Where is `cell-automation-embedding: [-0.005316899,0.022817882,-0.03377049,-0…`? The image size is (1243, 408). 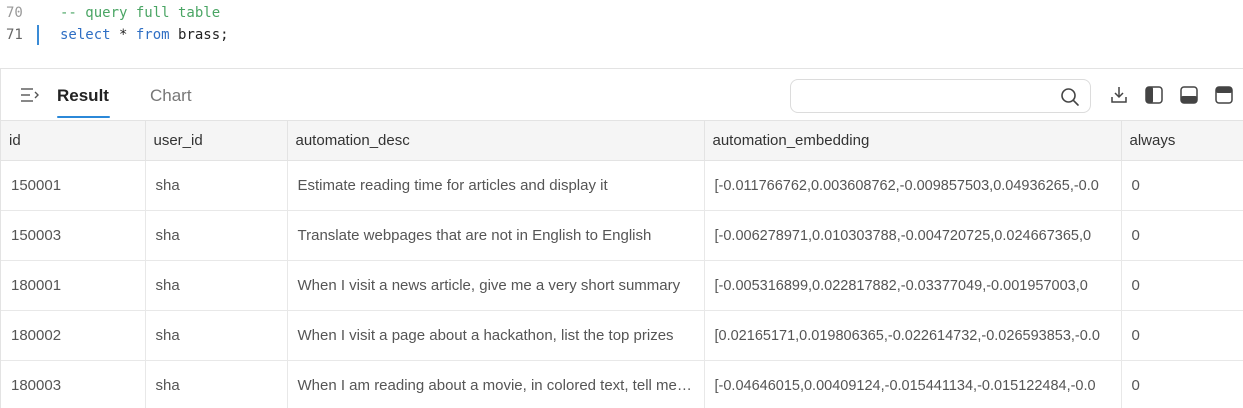 cell-automation-embedding: [-0.005316899,0.022817882,-0.03377049,-0… is located at coordinates (913, 285).